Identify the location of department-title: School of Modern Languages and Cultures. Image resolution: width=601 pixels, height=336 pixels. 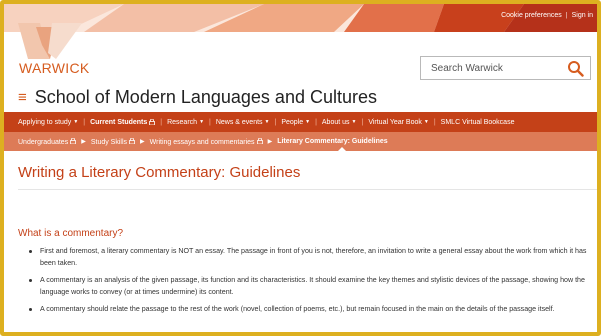
(206, 97).